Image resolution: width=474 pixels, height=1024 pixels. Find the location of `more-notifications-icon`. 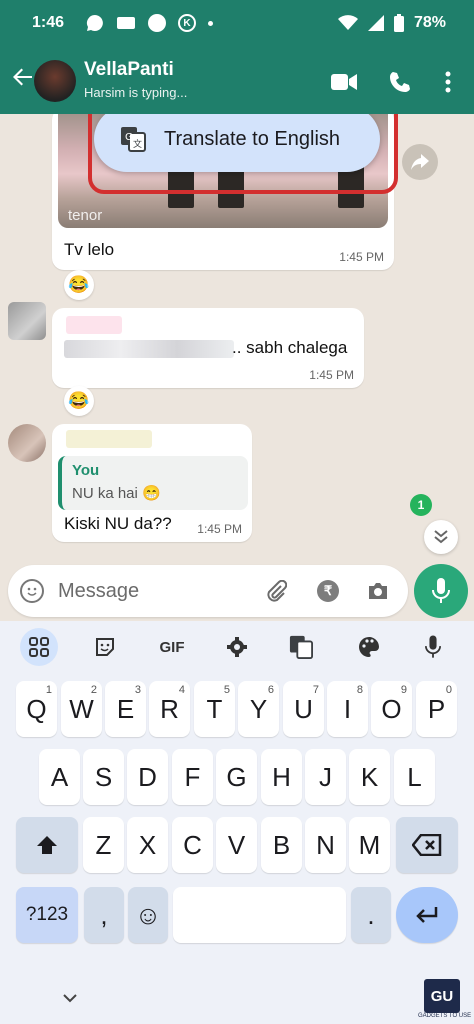

more-notifications-icon is located at coordinates (210, 23).